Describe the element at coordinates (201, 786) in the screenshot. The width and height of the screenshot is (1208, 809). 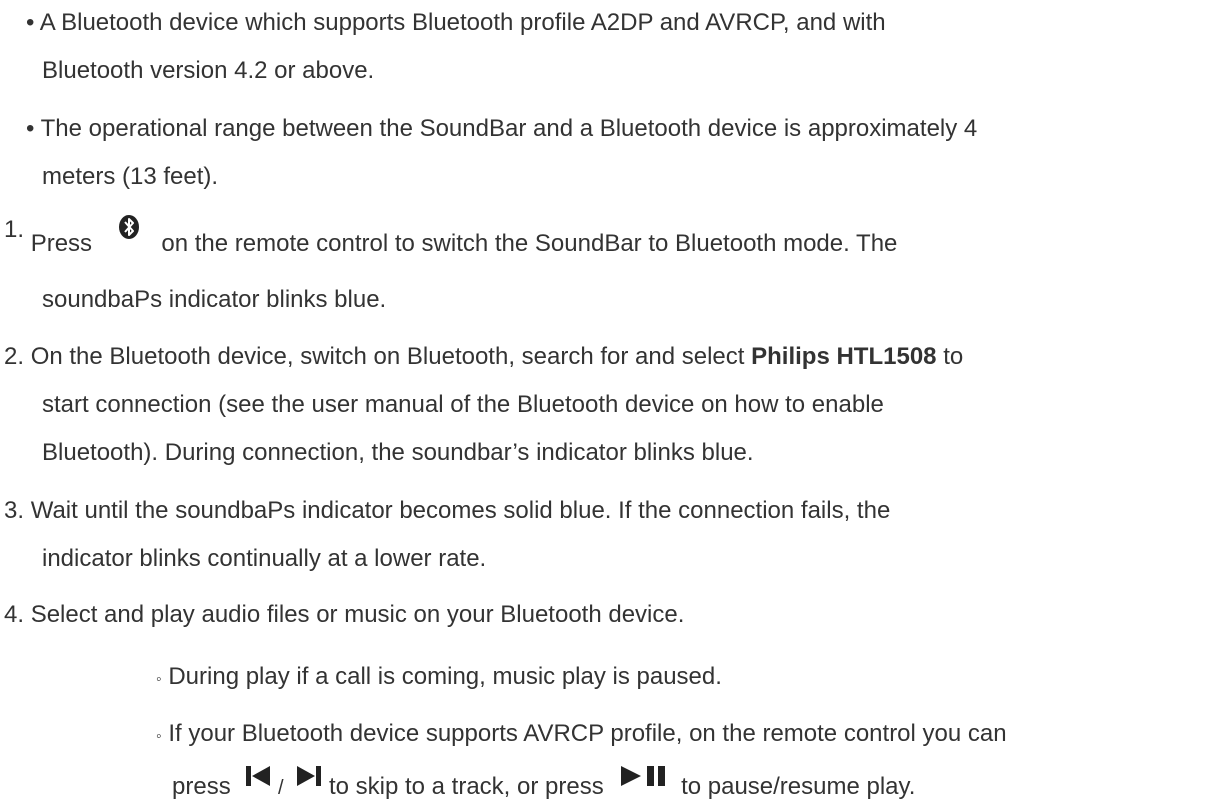
I see `sub-note-text: press` at that location.